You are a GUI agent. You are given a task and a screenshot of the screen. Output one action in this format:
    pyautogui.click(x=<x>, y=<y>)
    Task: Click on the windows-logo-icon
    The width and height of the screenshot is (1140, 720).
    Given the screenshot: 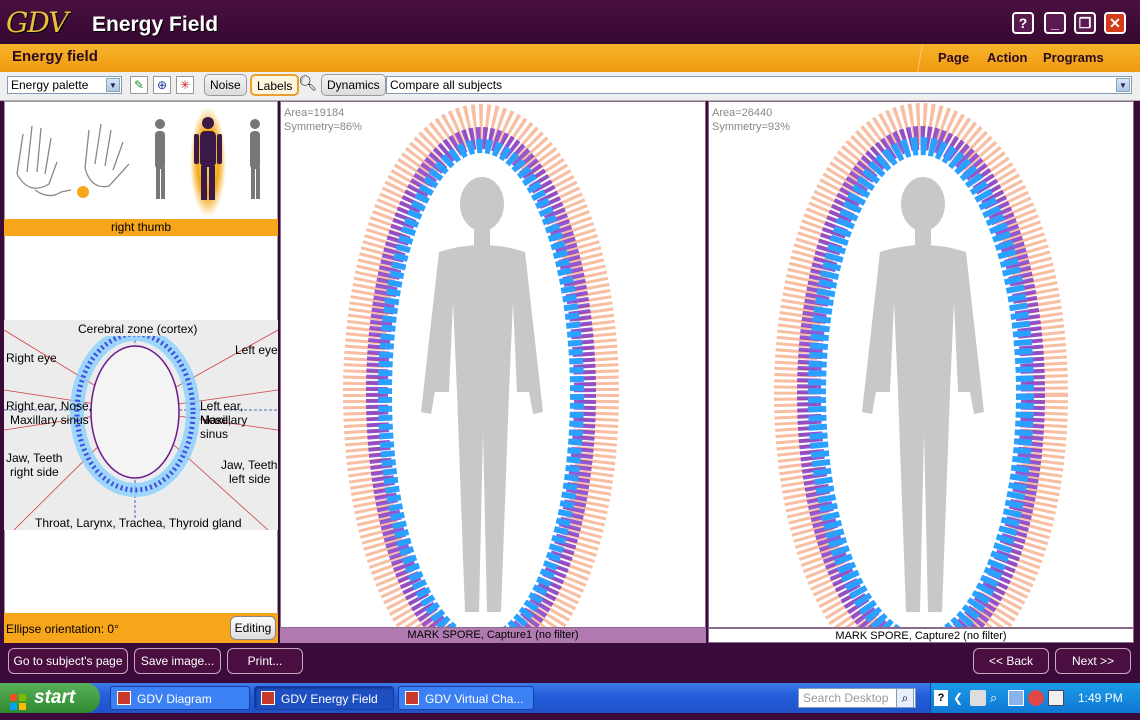 What is the action you would take?
    pyautogui.click(x=18, y=700)
    